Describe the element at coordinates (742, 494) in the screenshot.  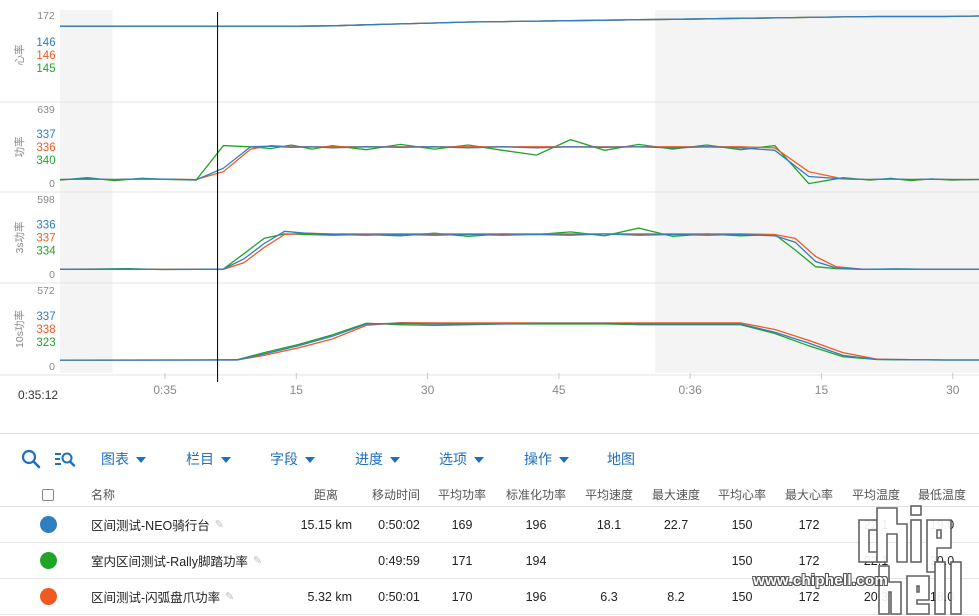
I see `col-avg-hr: 平均心率` at that location.